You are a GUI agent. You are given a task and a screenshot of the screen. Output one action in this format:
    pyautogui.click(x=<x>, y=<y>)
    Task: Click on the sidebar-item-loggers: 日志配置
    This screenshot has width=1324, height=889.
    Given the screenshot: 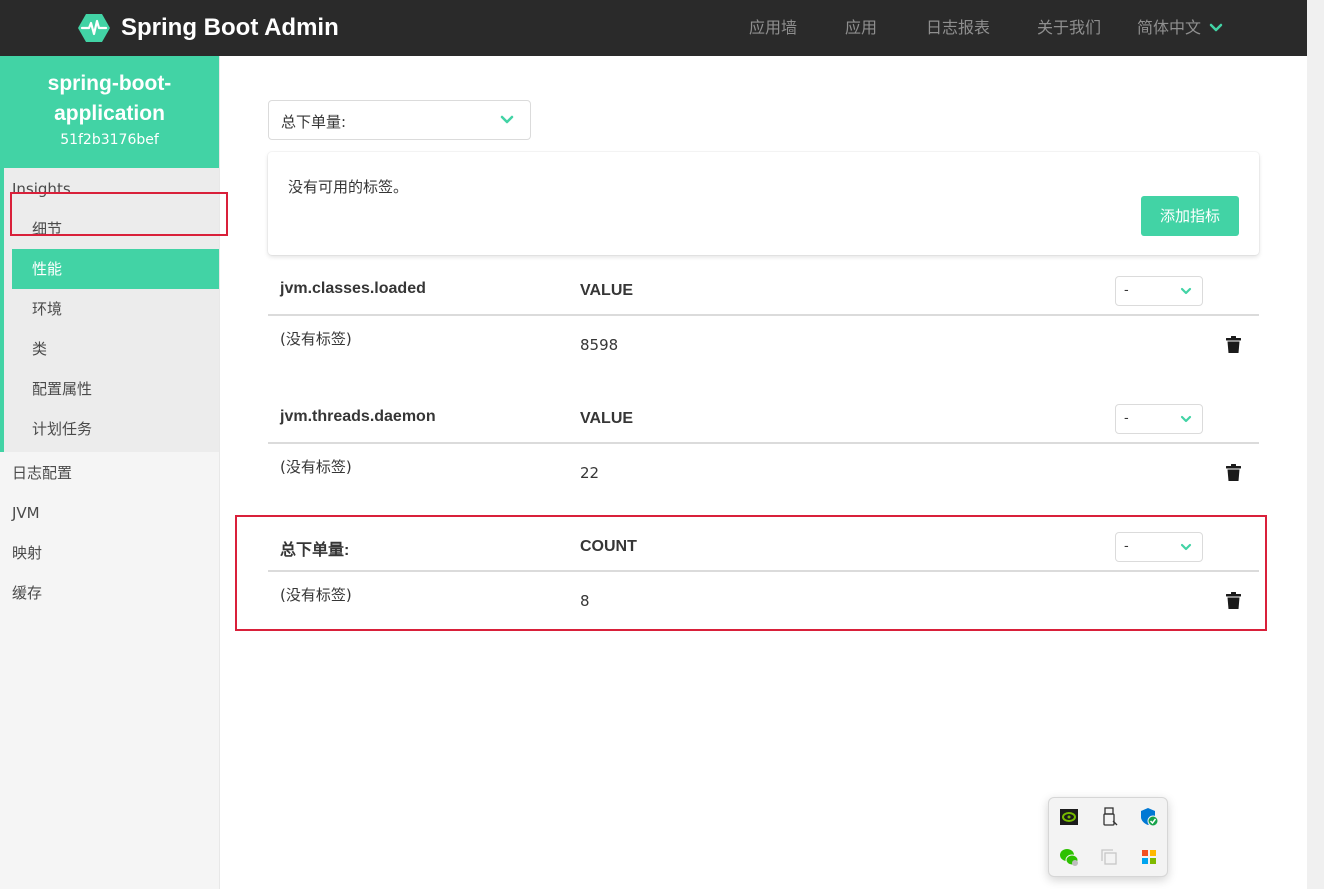 What is the action you would take?
    pyautogui.click(x=42, y=473)
    